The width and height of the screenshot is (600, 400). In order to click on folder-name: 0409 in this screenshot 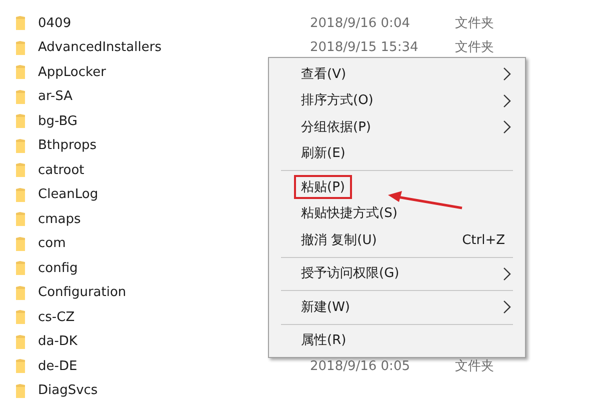, I will do `click(174, 23)`.